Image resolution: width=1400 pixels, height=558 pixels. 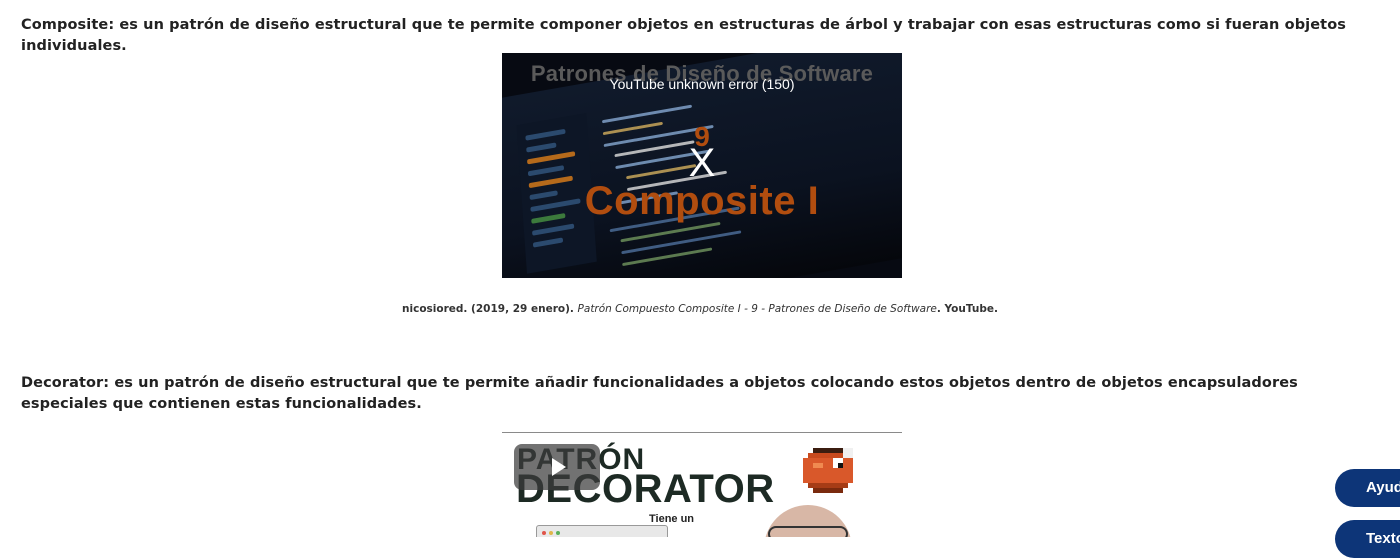 I want to click on pixel-bird-icon, so click(x=828, y=470).